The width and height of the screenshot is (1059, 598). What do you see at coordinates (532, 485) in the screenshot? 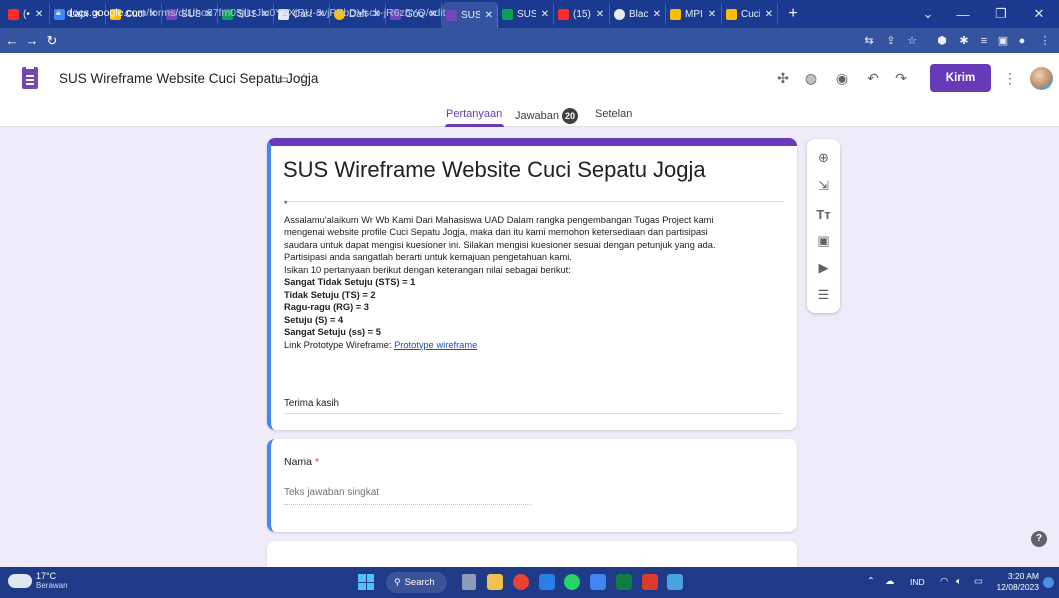
I see `question-card` at bounding box center [532, 485].